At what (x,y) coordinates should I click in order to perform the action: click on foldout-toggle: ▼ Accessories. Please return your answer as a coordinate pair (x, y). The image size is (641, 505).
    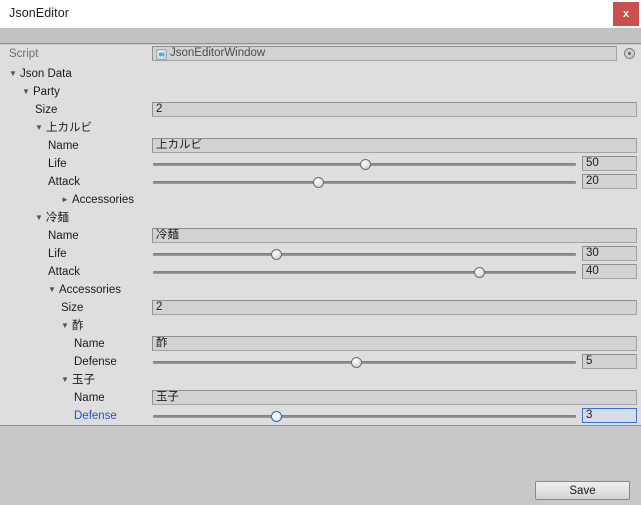
    Looking at the image, I should click on (84, 290).